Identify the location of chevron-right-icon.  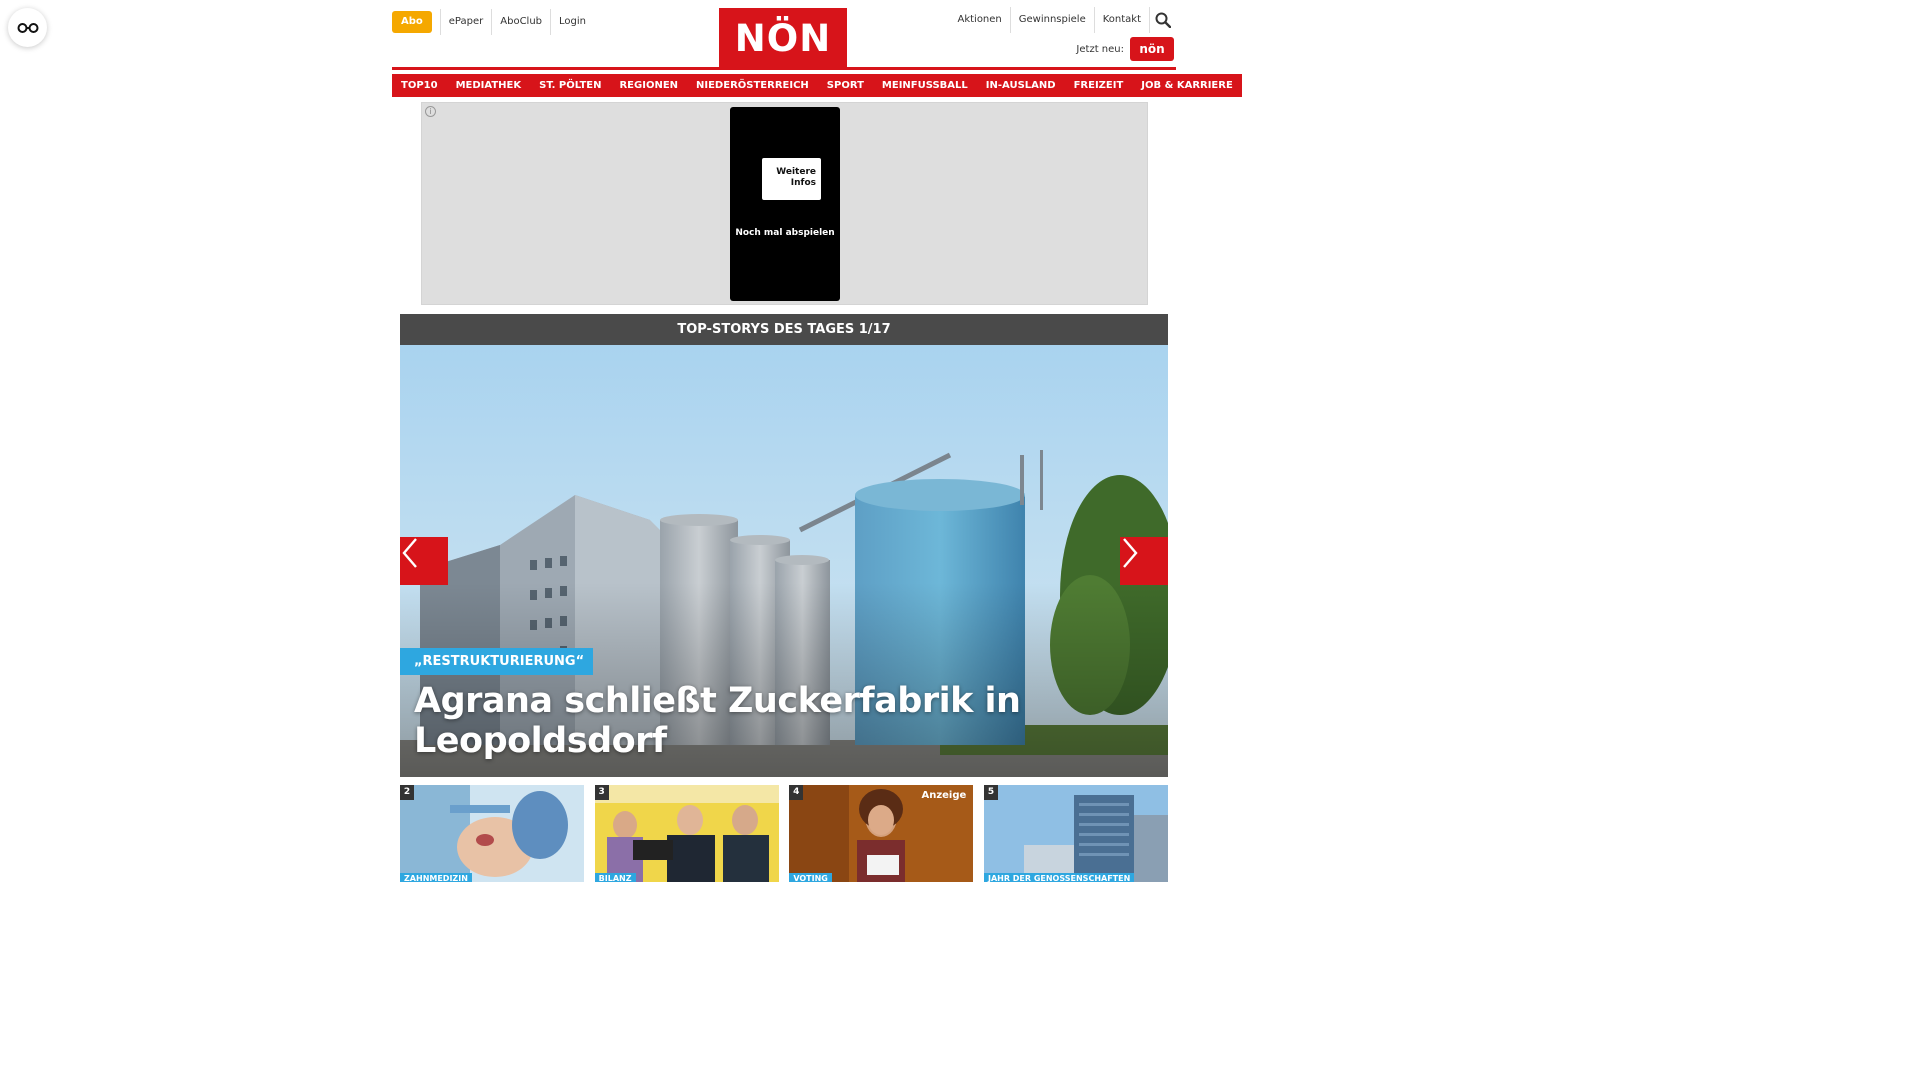
(1130, 553).